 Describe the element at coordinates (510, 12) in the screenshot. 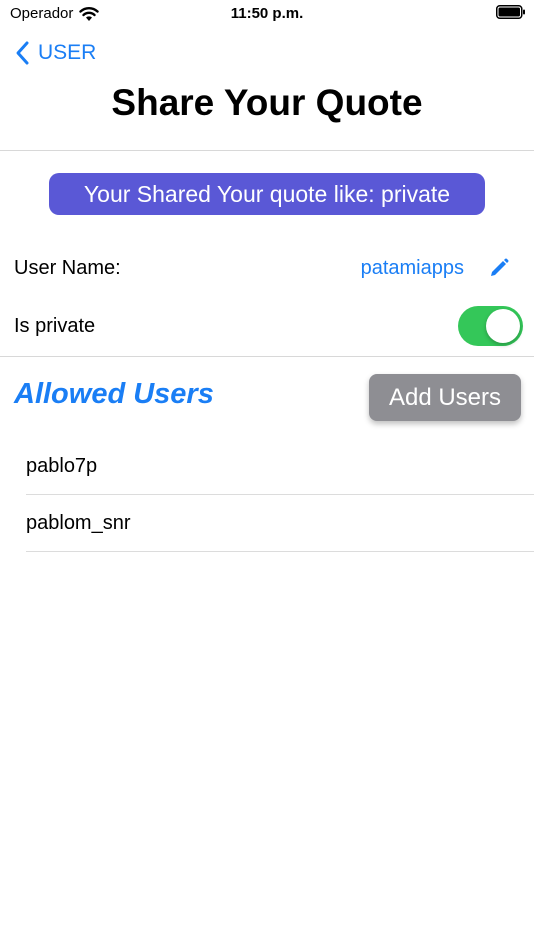

I see `battery-icon` at that location.